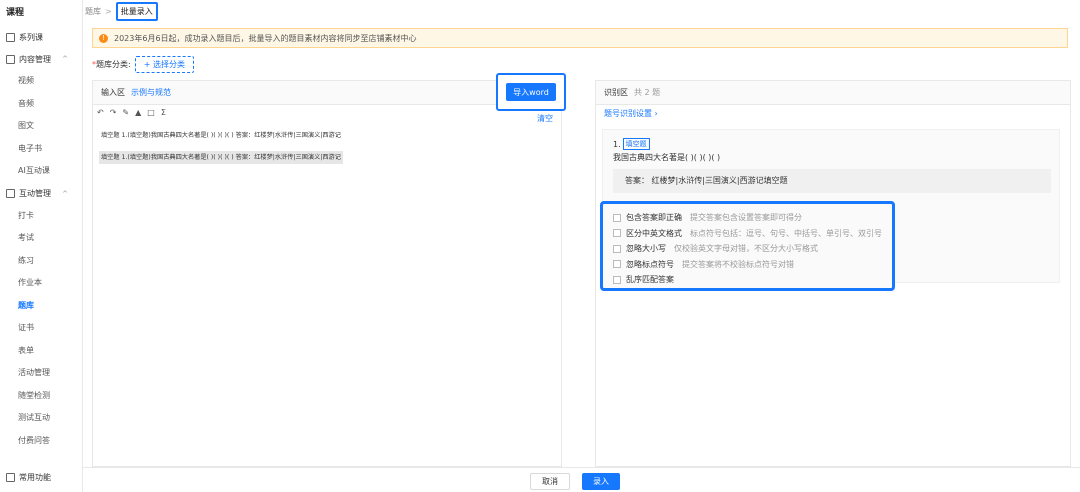 The height and width of the screenshot is (492, 1080). I want to click on select-category-button: + 选择分类, so click(164, 64).